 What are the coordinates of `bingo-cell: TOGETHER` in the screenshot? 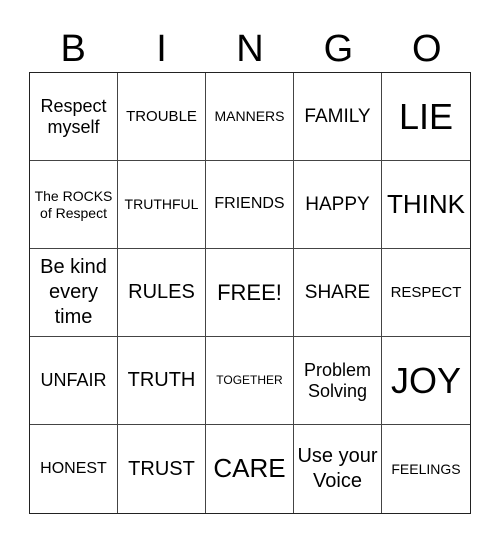 It's located at (250, 381).